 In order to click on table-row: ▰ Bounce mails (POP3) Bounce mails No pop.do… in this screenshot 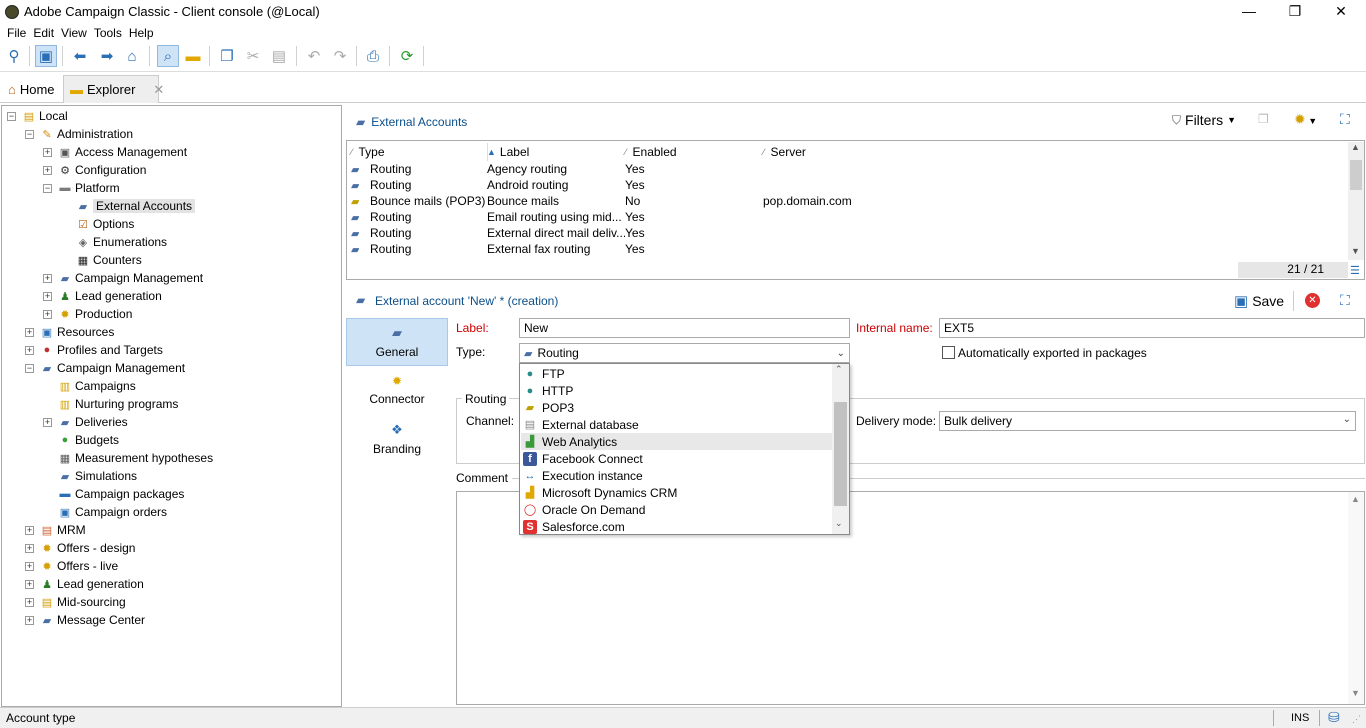, I will do `click(801, 201)`.